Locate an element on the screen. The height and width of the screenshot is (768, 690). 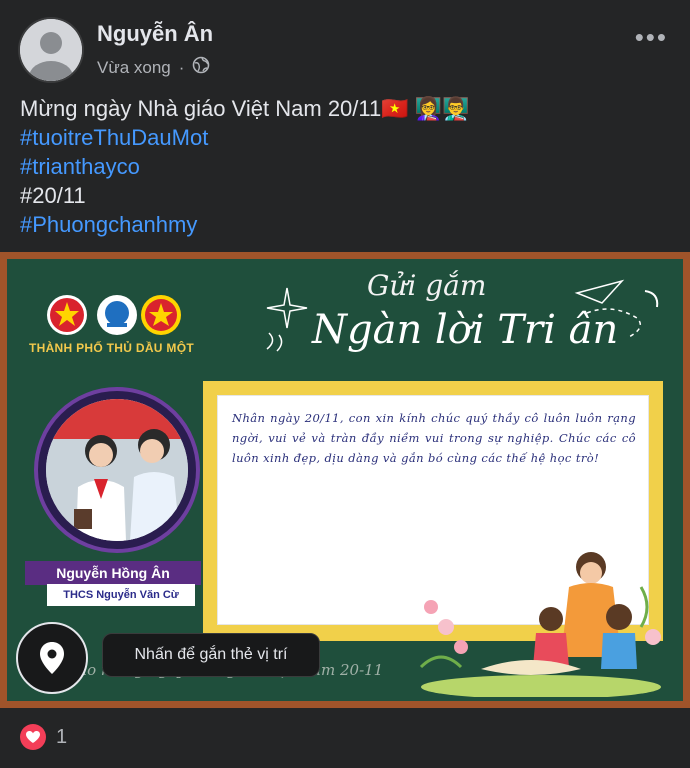
hashtag-link: #Phuongchanhmy is located at coordinates (245, 224).